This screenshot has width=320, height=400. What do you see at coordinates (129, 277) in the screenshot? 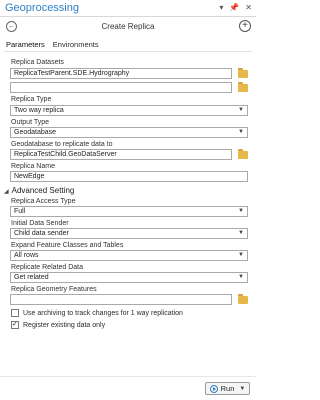
I see `related-select: Get related ▼` at bounding box center [129, 277].